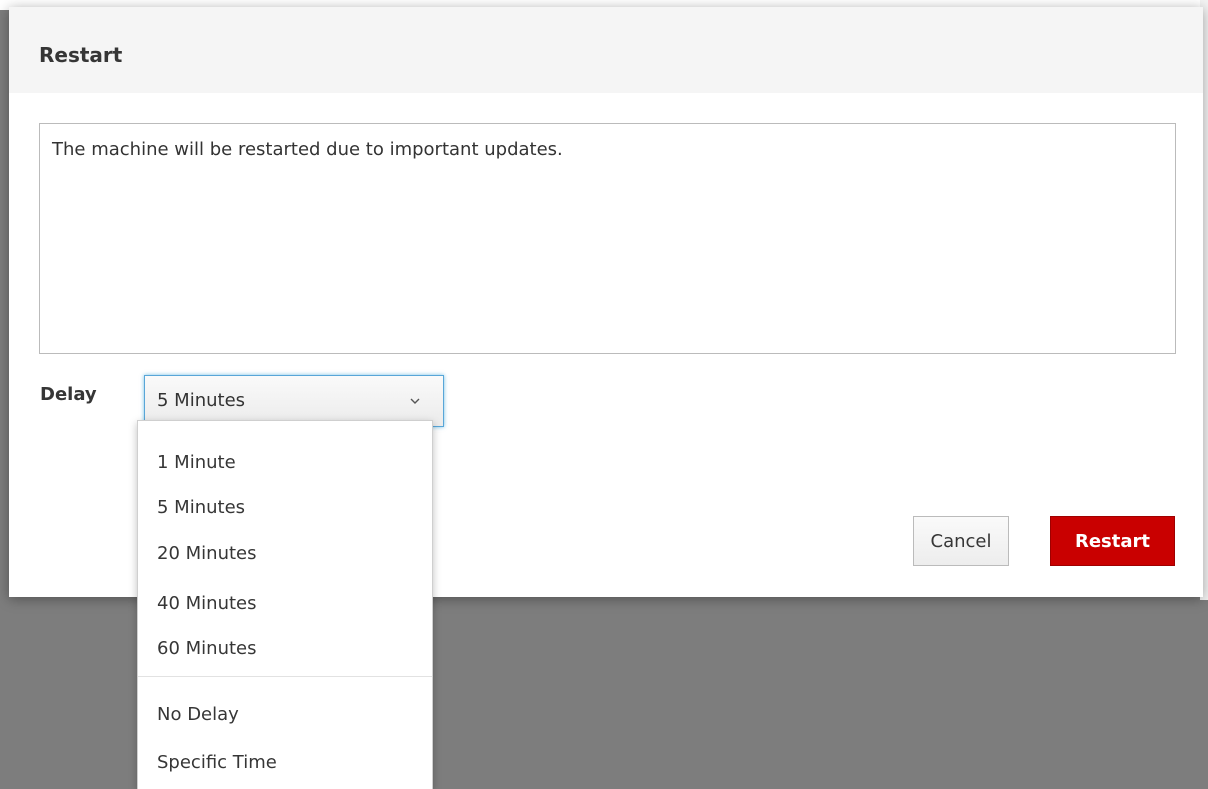 Image resolution: width=1208 pixels, height=789 pixels. I want to click on restart-button: Restart, so click(1112, 541).